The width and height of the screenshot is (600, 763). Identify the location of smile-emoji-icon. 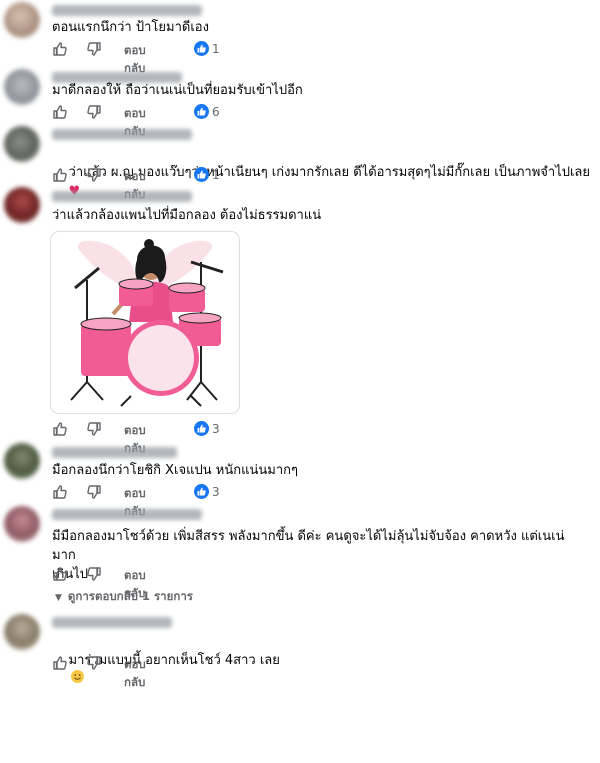
(77, 676).